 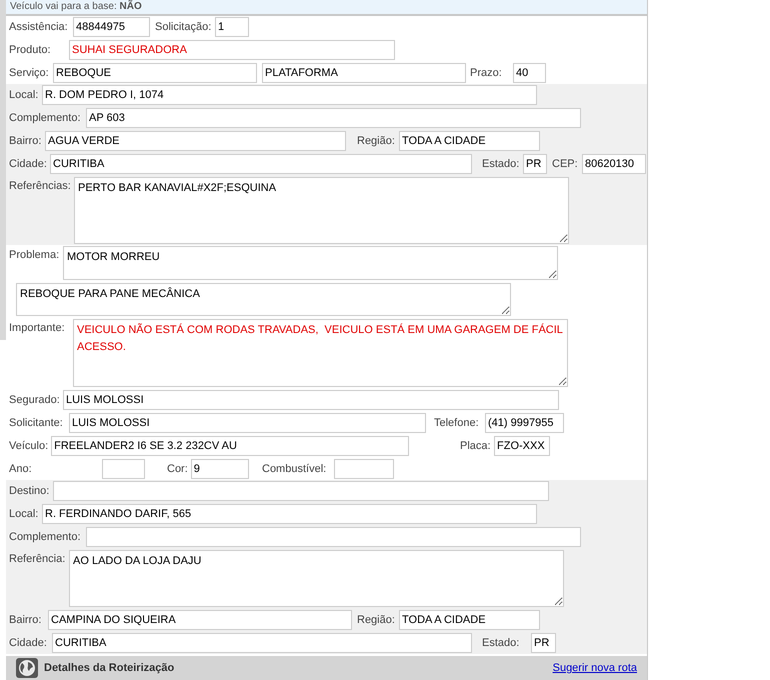 What do you see at coordinates (111, 27) in the screenshot?
I see `text-field: 48844975` at bounding box center [111, 27].